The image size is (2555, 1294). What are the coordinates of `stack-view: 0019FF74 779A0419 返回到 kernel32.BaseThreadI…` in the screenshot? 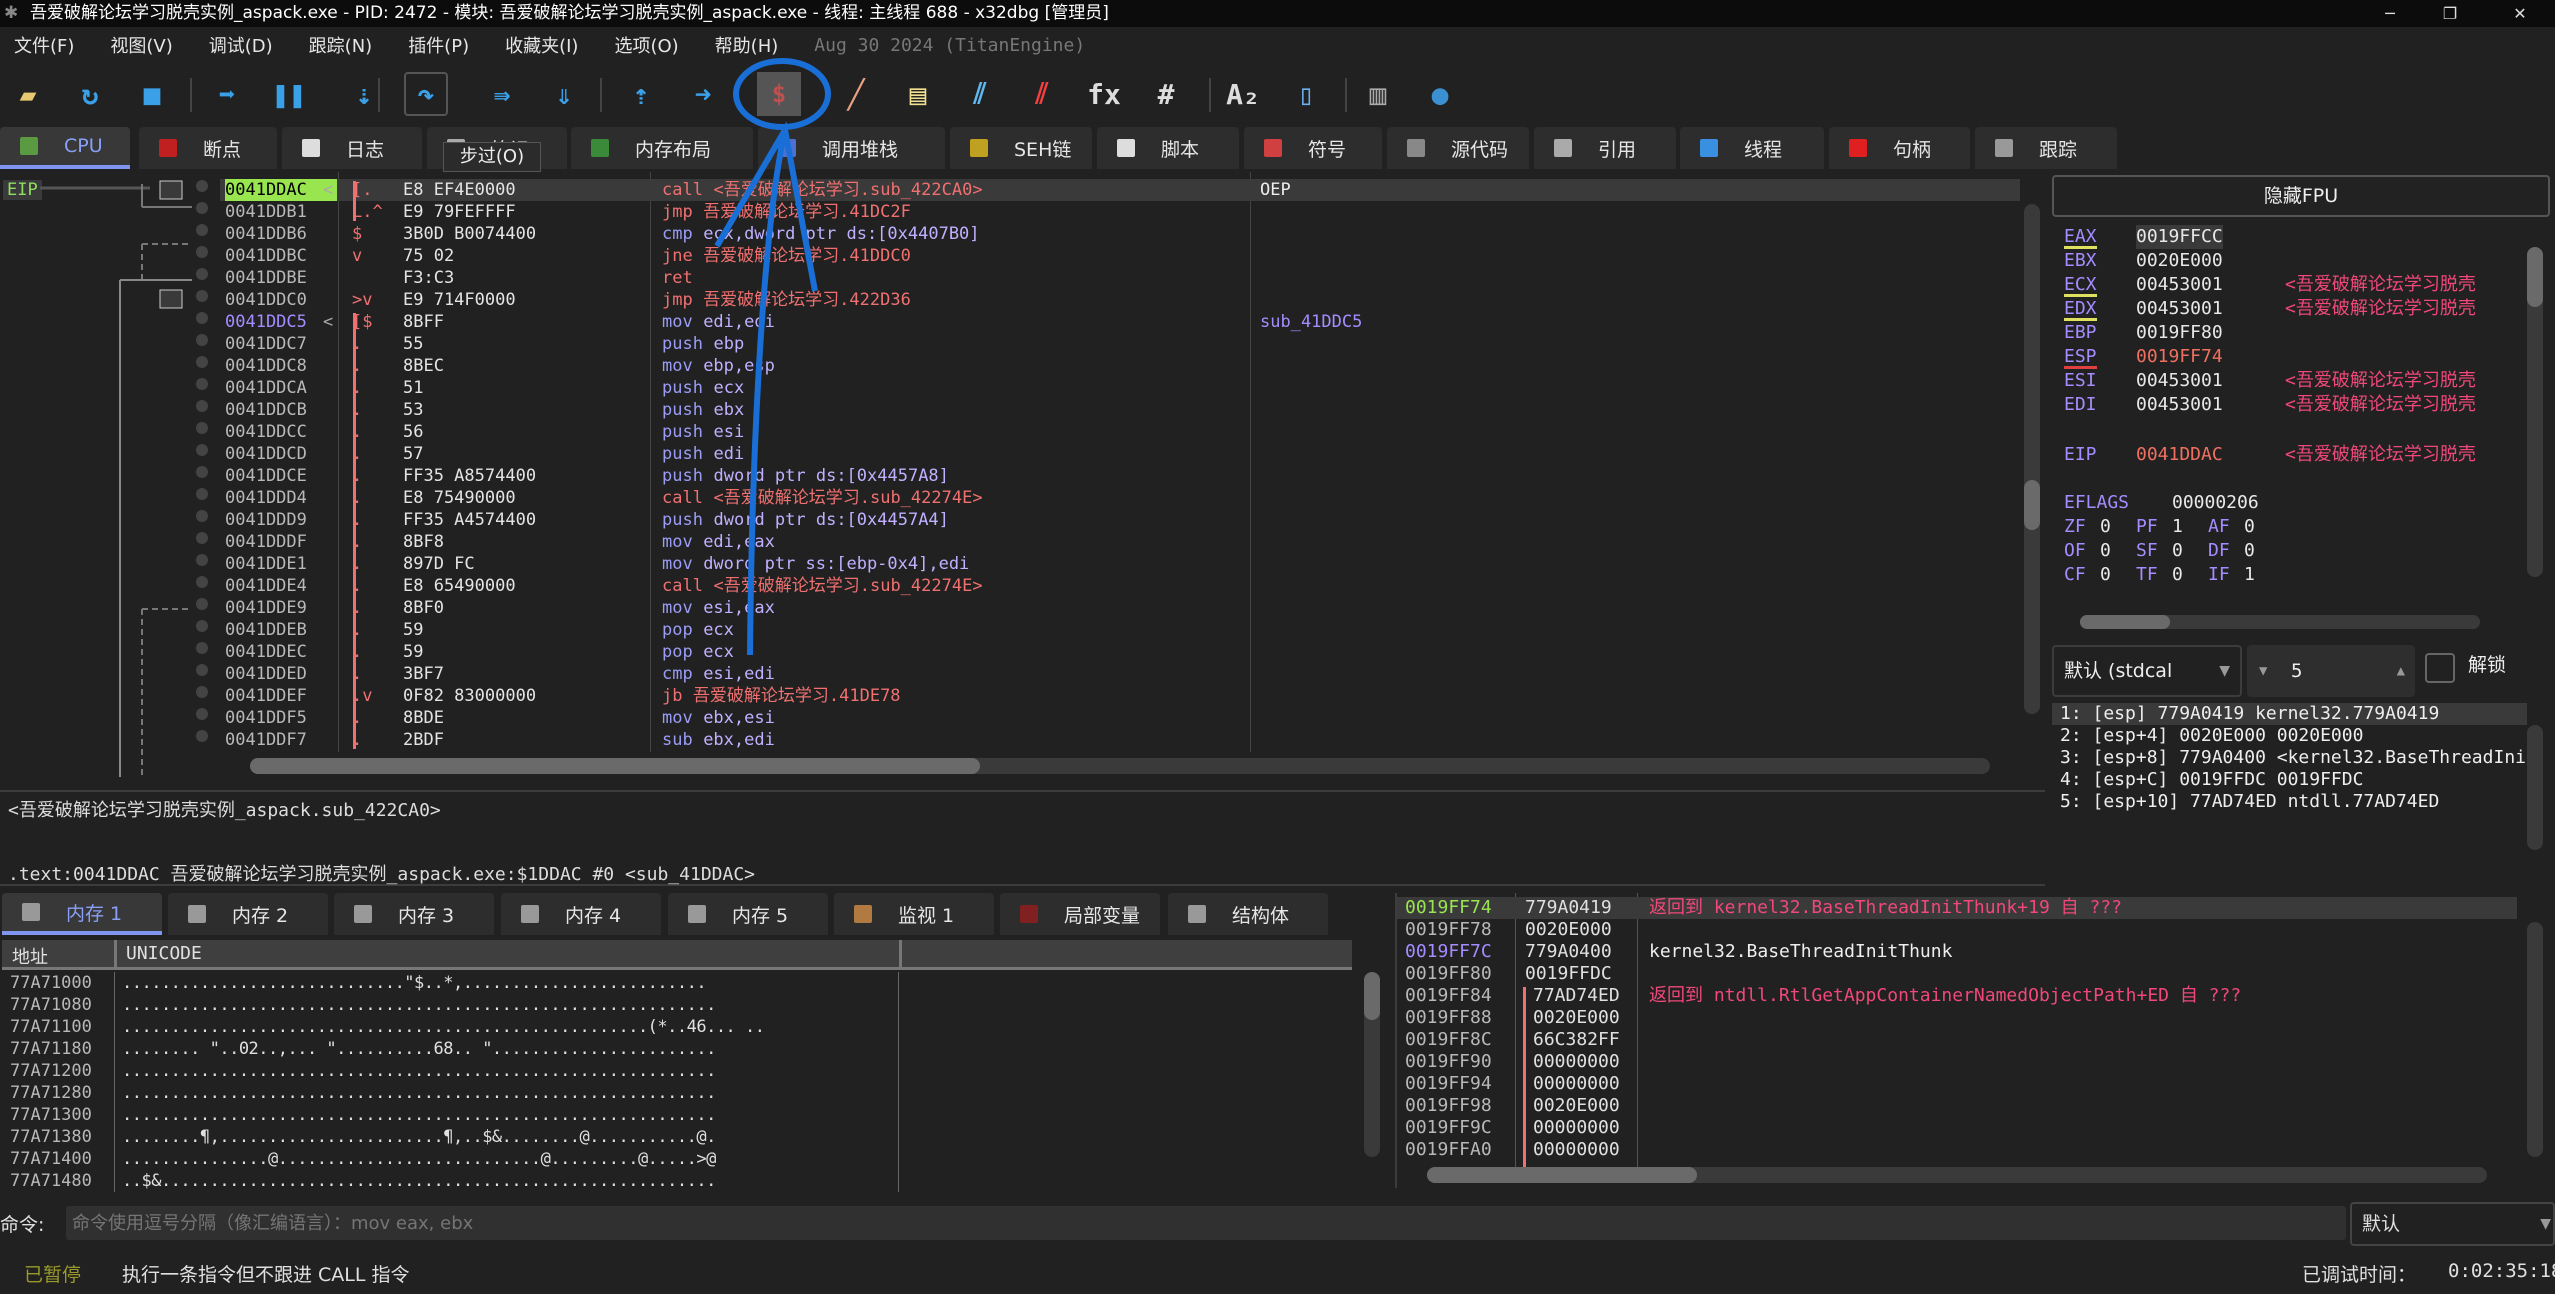 It's located at (1975, 1040).